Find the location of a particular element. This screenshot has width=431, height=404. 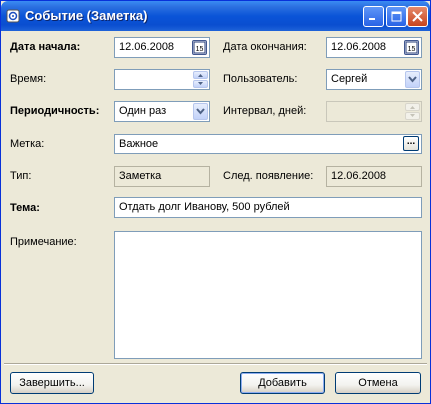

time-label: Время: is located at coordinates (28, 79).